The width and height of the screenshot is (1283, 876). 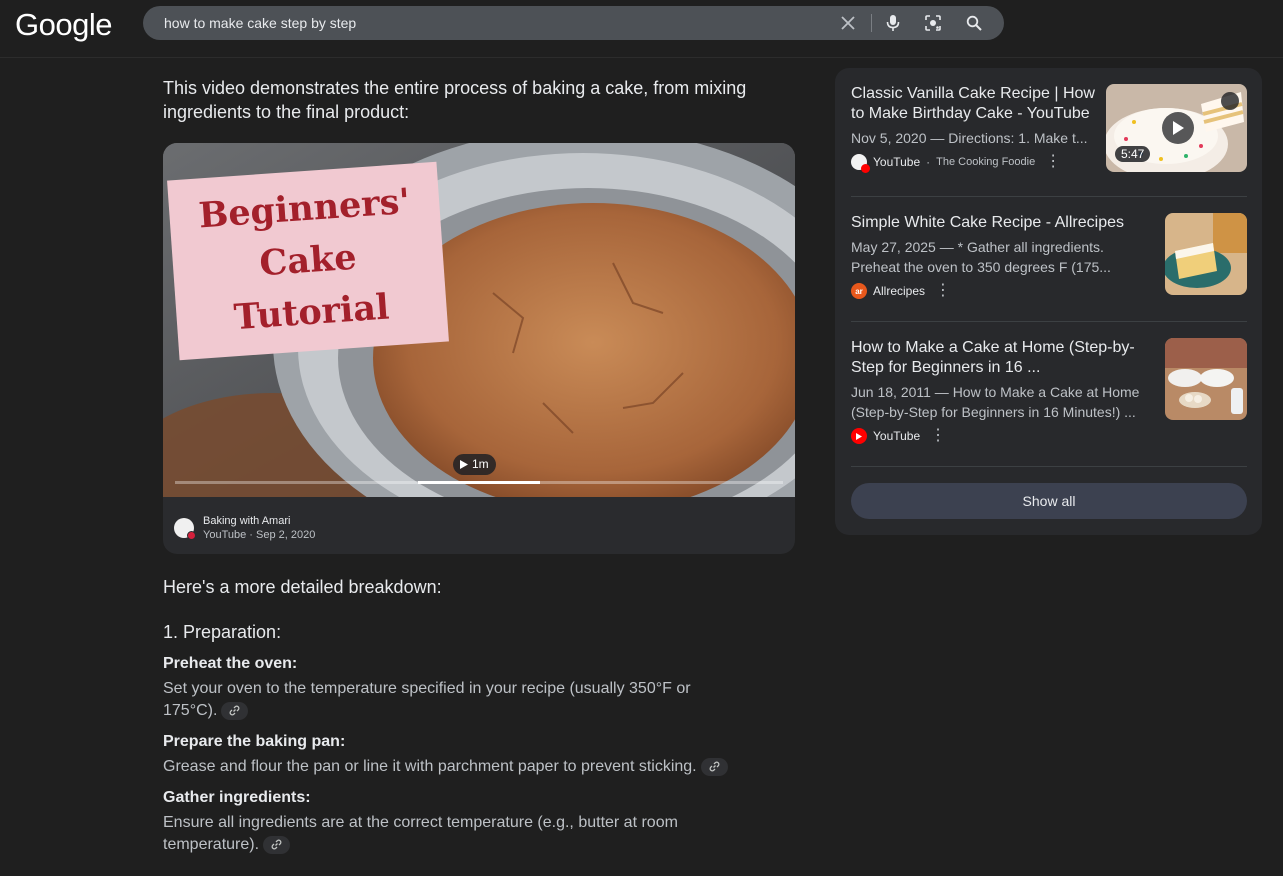 What do you see at coordinates (933, 23) in the screenshot?
I see `lens-icon` at bounding box center [933, 23].